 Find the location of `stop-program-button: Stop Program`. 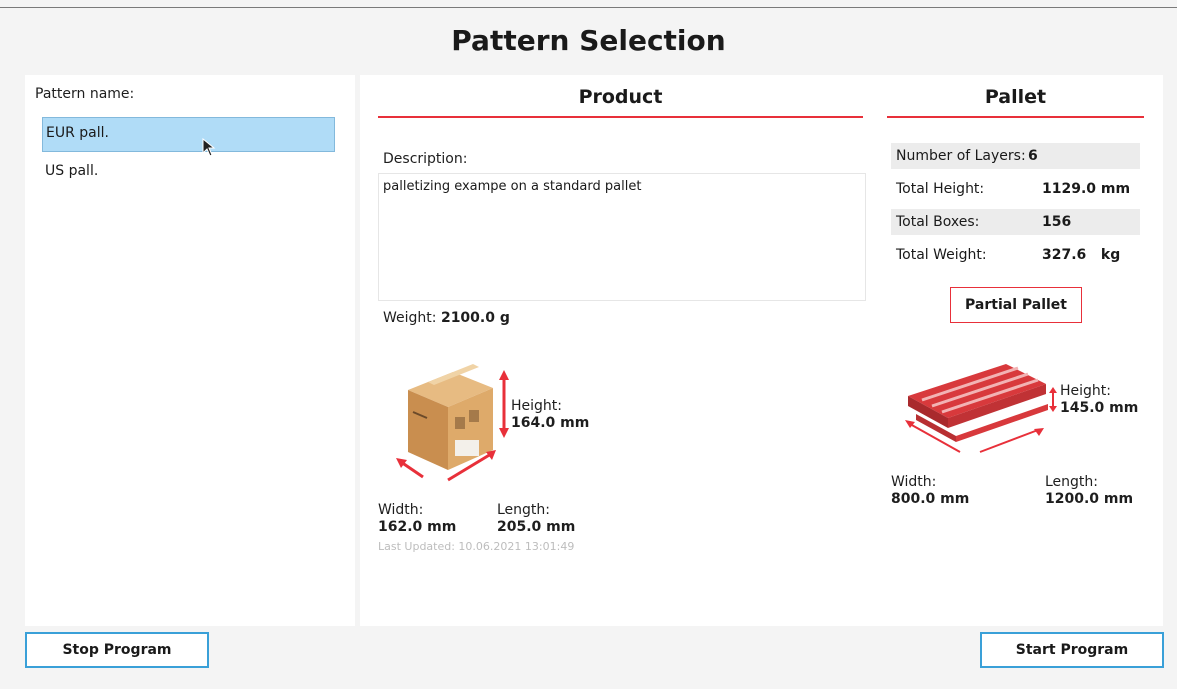

stop-program-button: Stop Program is located at coordinates (117, 650).